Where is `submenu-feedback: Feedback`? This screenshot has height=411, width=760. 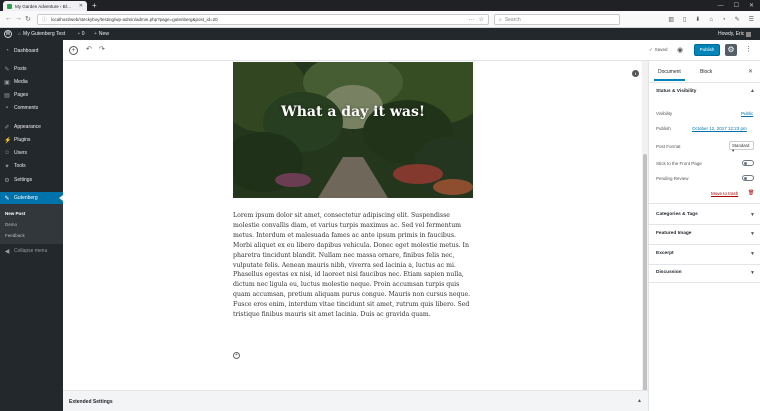 submenu-feedback: Feedback is located at coordinates (15, 235).